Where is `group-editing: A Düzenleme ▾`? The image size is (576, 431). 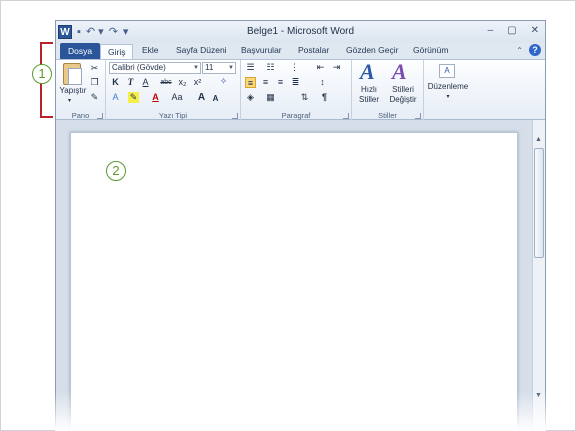 group-editing: A Düzenleme ▾ is located at coordinates (448, 90).